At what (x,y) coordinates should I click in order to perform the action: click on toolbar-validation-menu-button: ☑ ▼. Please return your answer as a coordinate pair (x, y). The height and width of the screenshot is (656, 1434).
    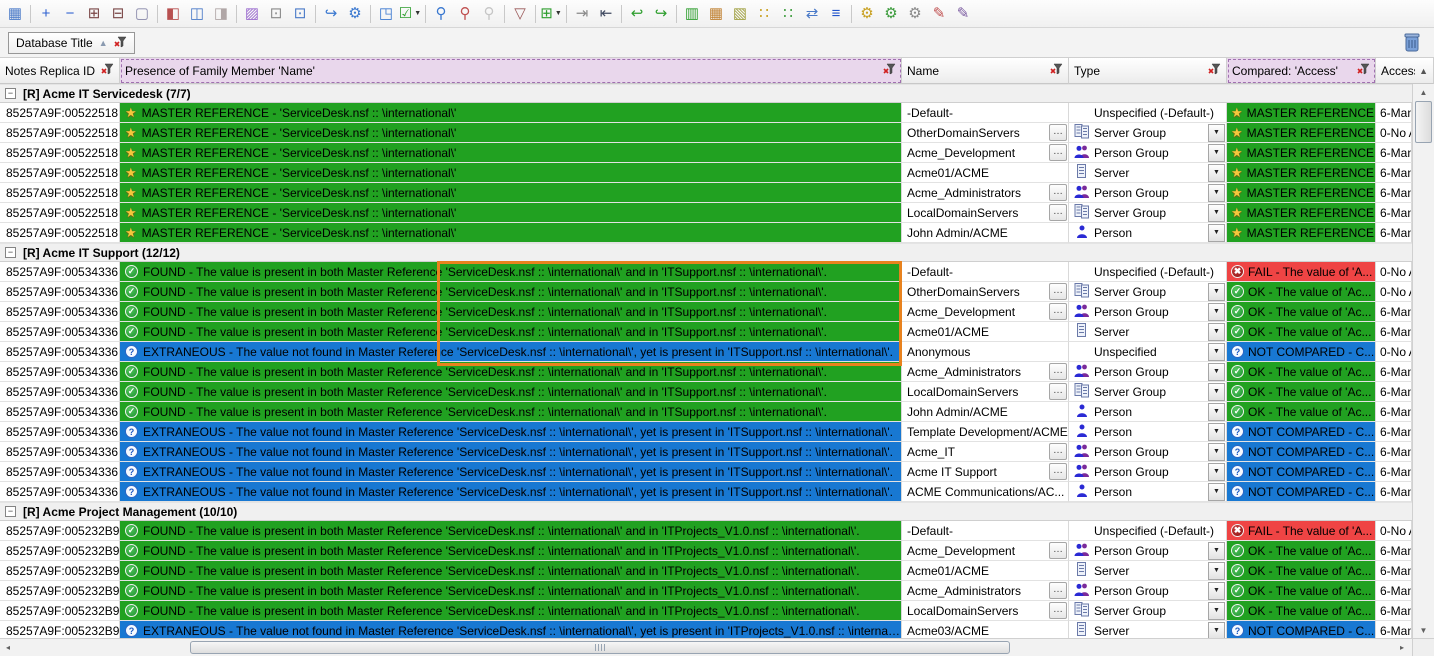
    Looking at the image, I should click on (410, 14).